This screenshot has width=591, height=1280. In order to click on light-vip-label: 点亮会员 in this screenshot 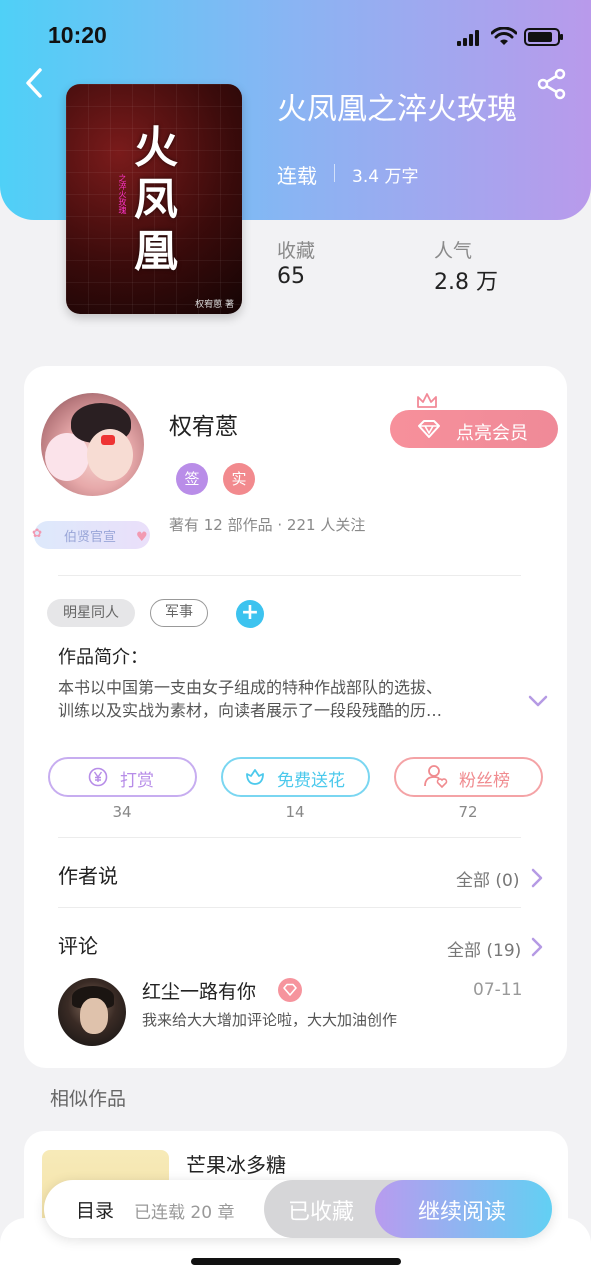, I will do `click(492, 433)`.